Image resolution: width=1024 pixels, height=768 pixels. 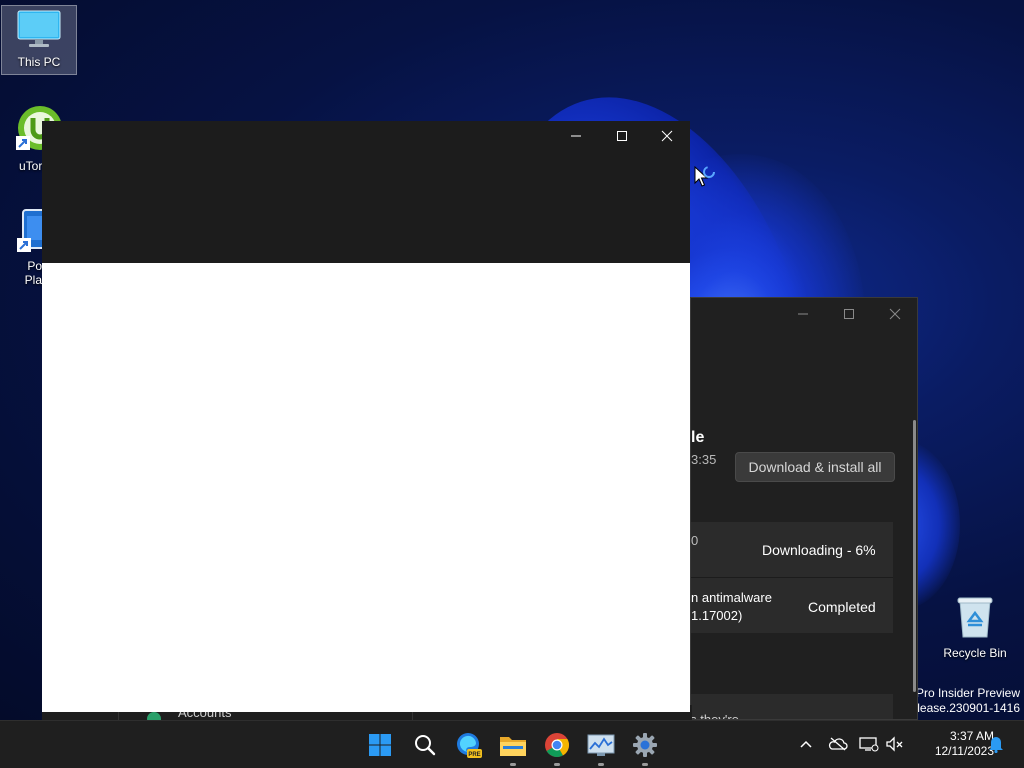 I want to click on taskbar-settings, so click(x=645, y=747).